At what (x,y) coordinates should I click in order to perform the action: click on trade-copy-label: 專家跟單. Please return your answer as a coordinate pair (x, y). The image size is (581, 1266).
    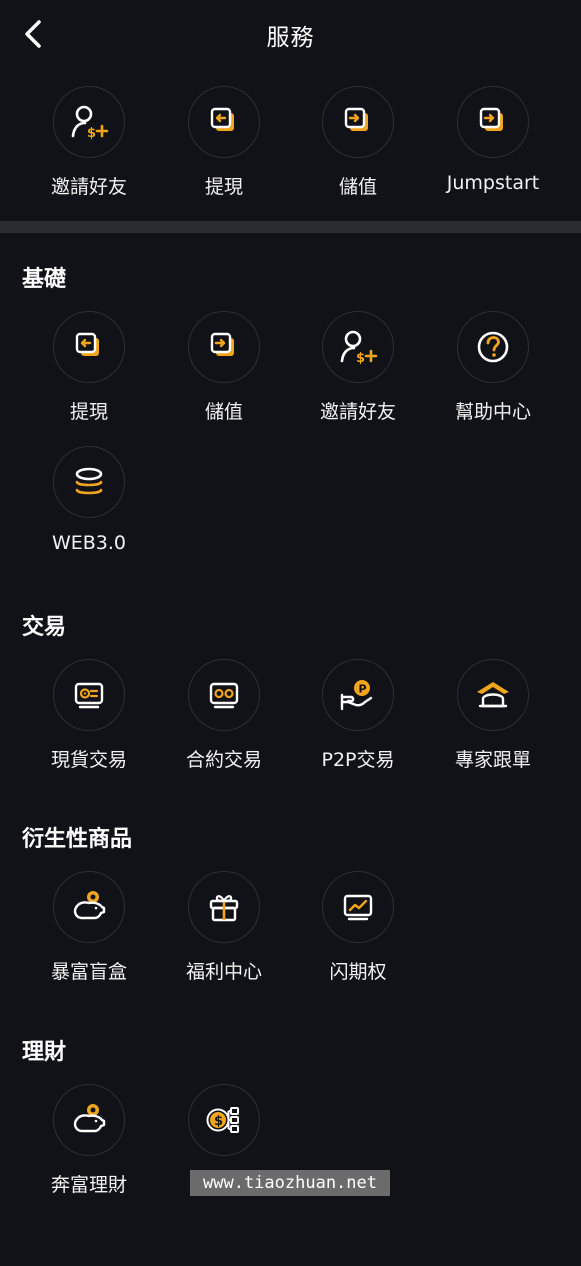
    Looking at the image, I should click on (492, 760).